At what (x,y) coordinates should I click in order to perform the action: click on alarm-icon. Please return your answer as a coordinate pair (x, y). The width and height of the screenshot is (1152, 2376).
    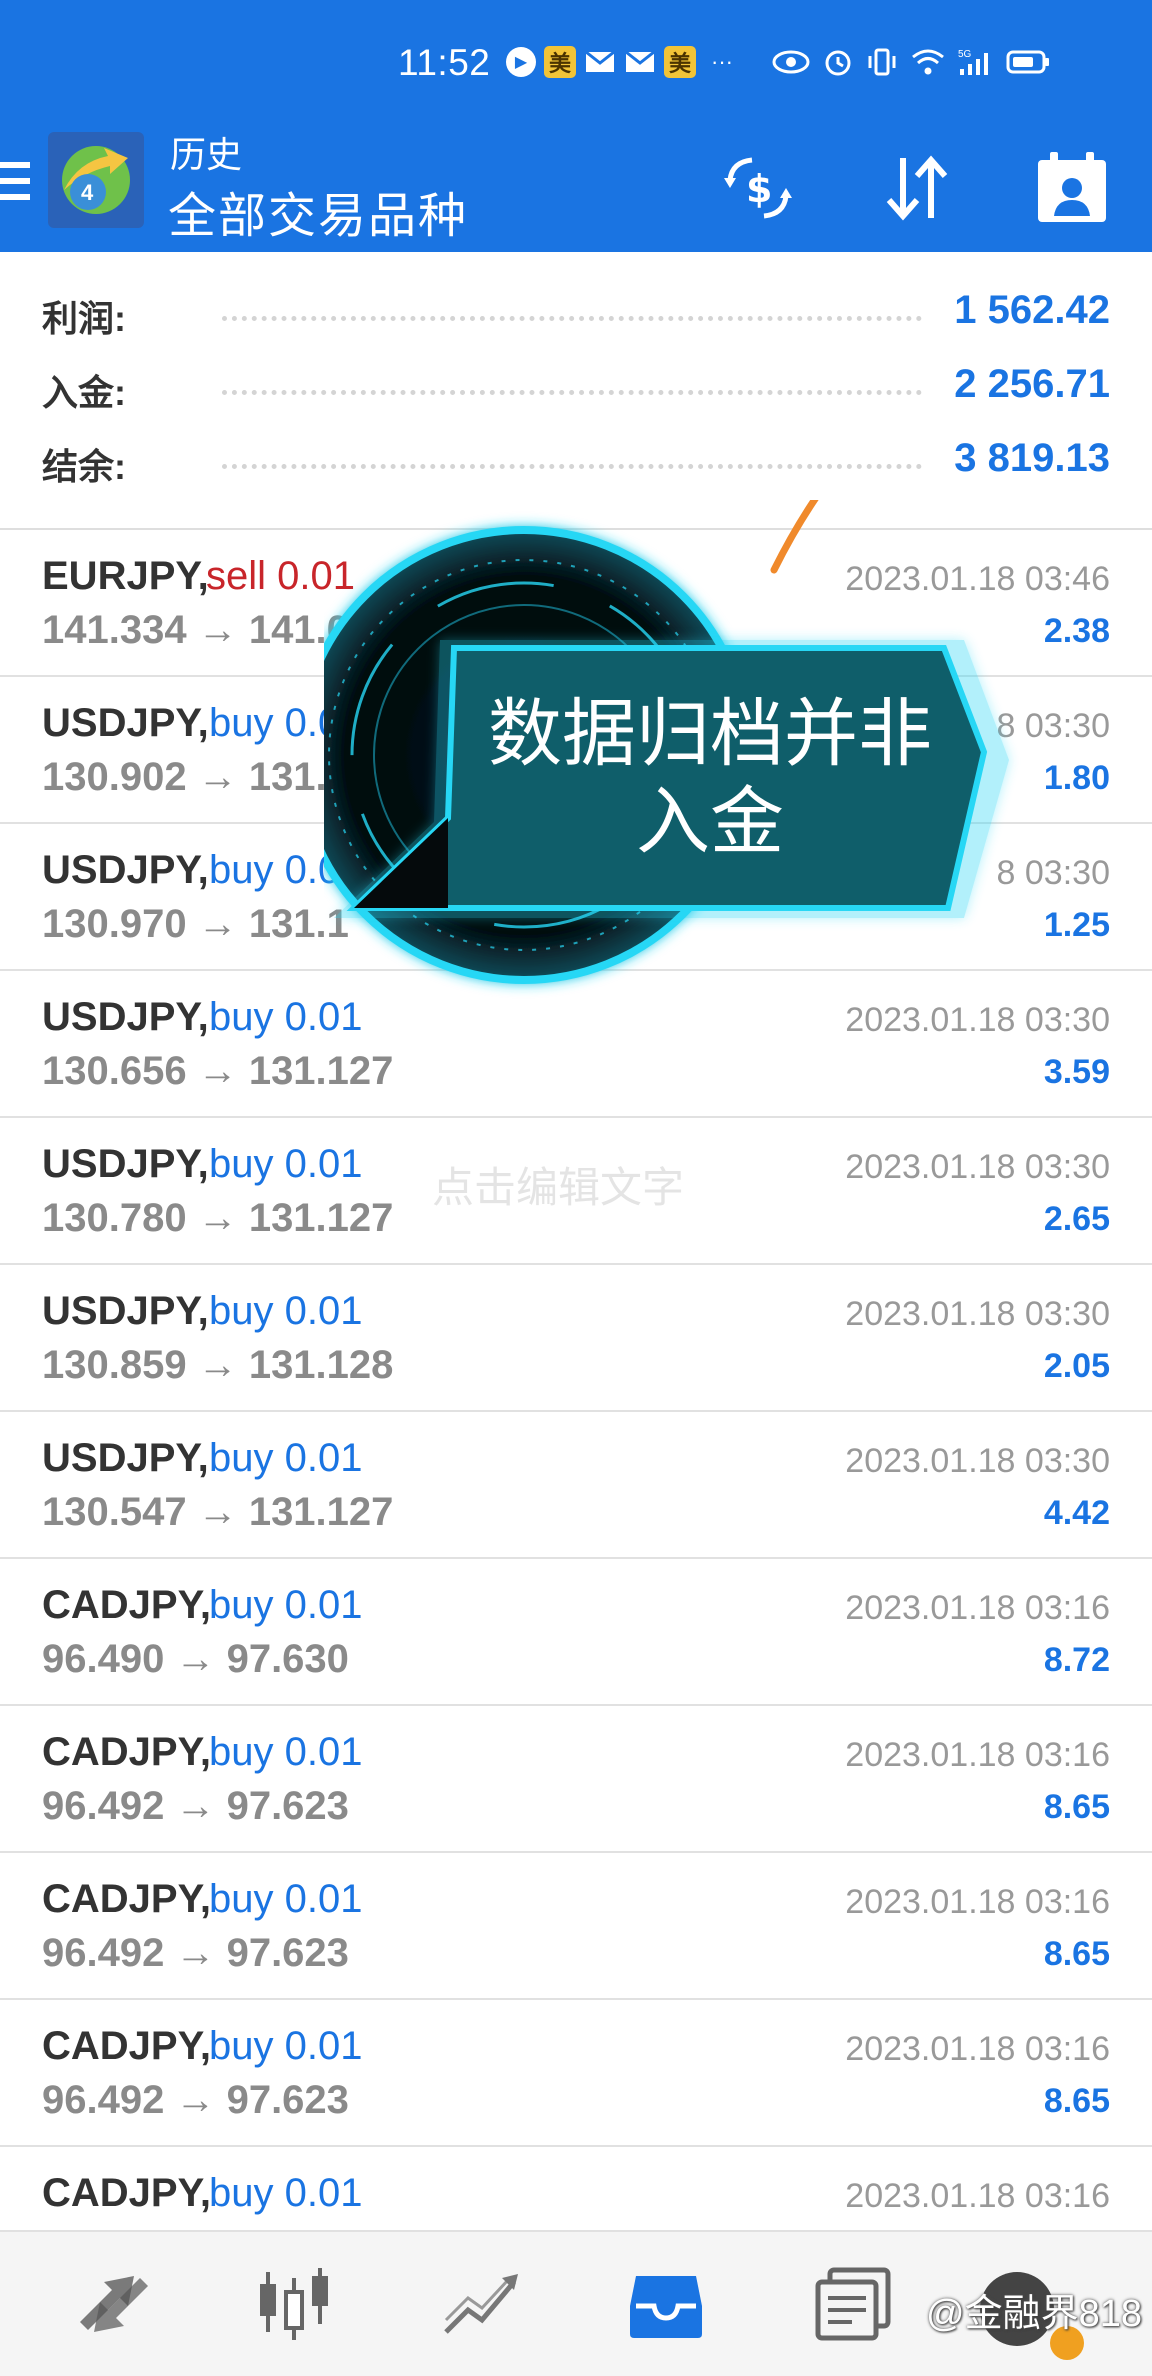
    Looking at the image, I should click on (838, 62).